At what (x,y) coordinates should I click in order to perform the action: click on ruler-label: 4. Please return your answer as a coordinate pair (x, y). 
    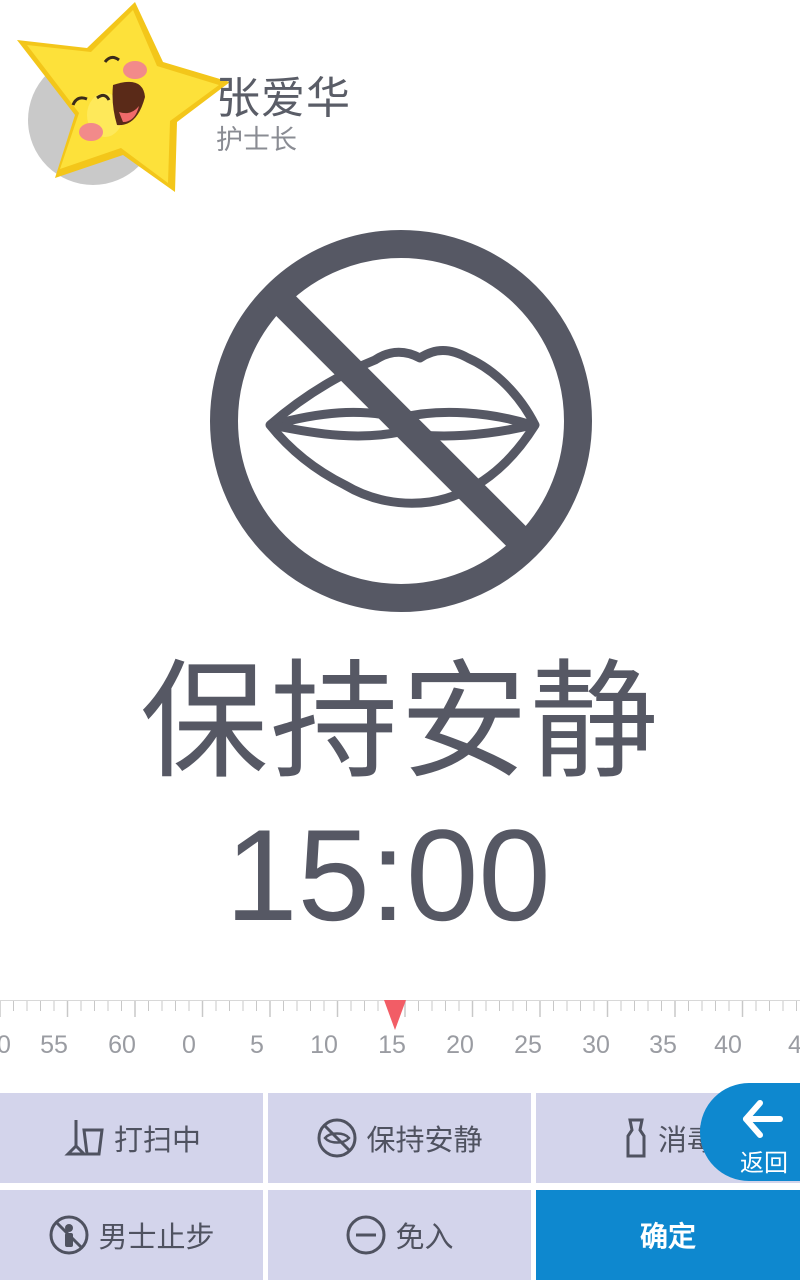
    Looking at the image, I should click on (794, 1045).